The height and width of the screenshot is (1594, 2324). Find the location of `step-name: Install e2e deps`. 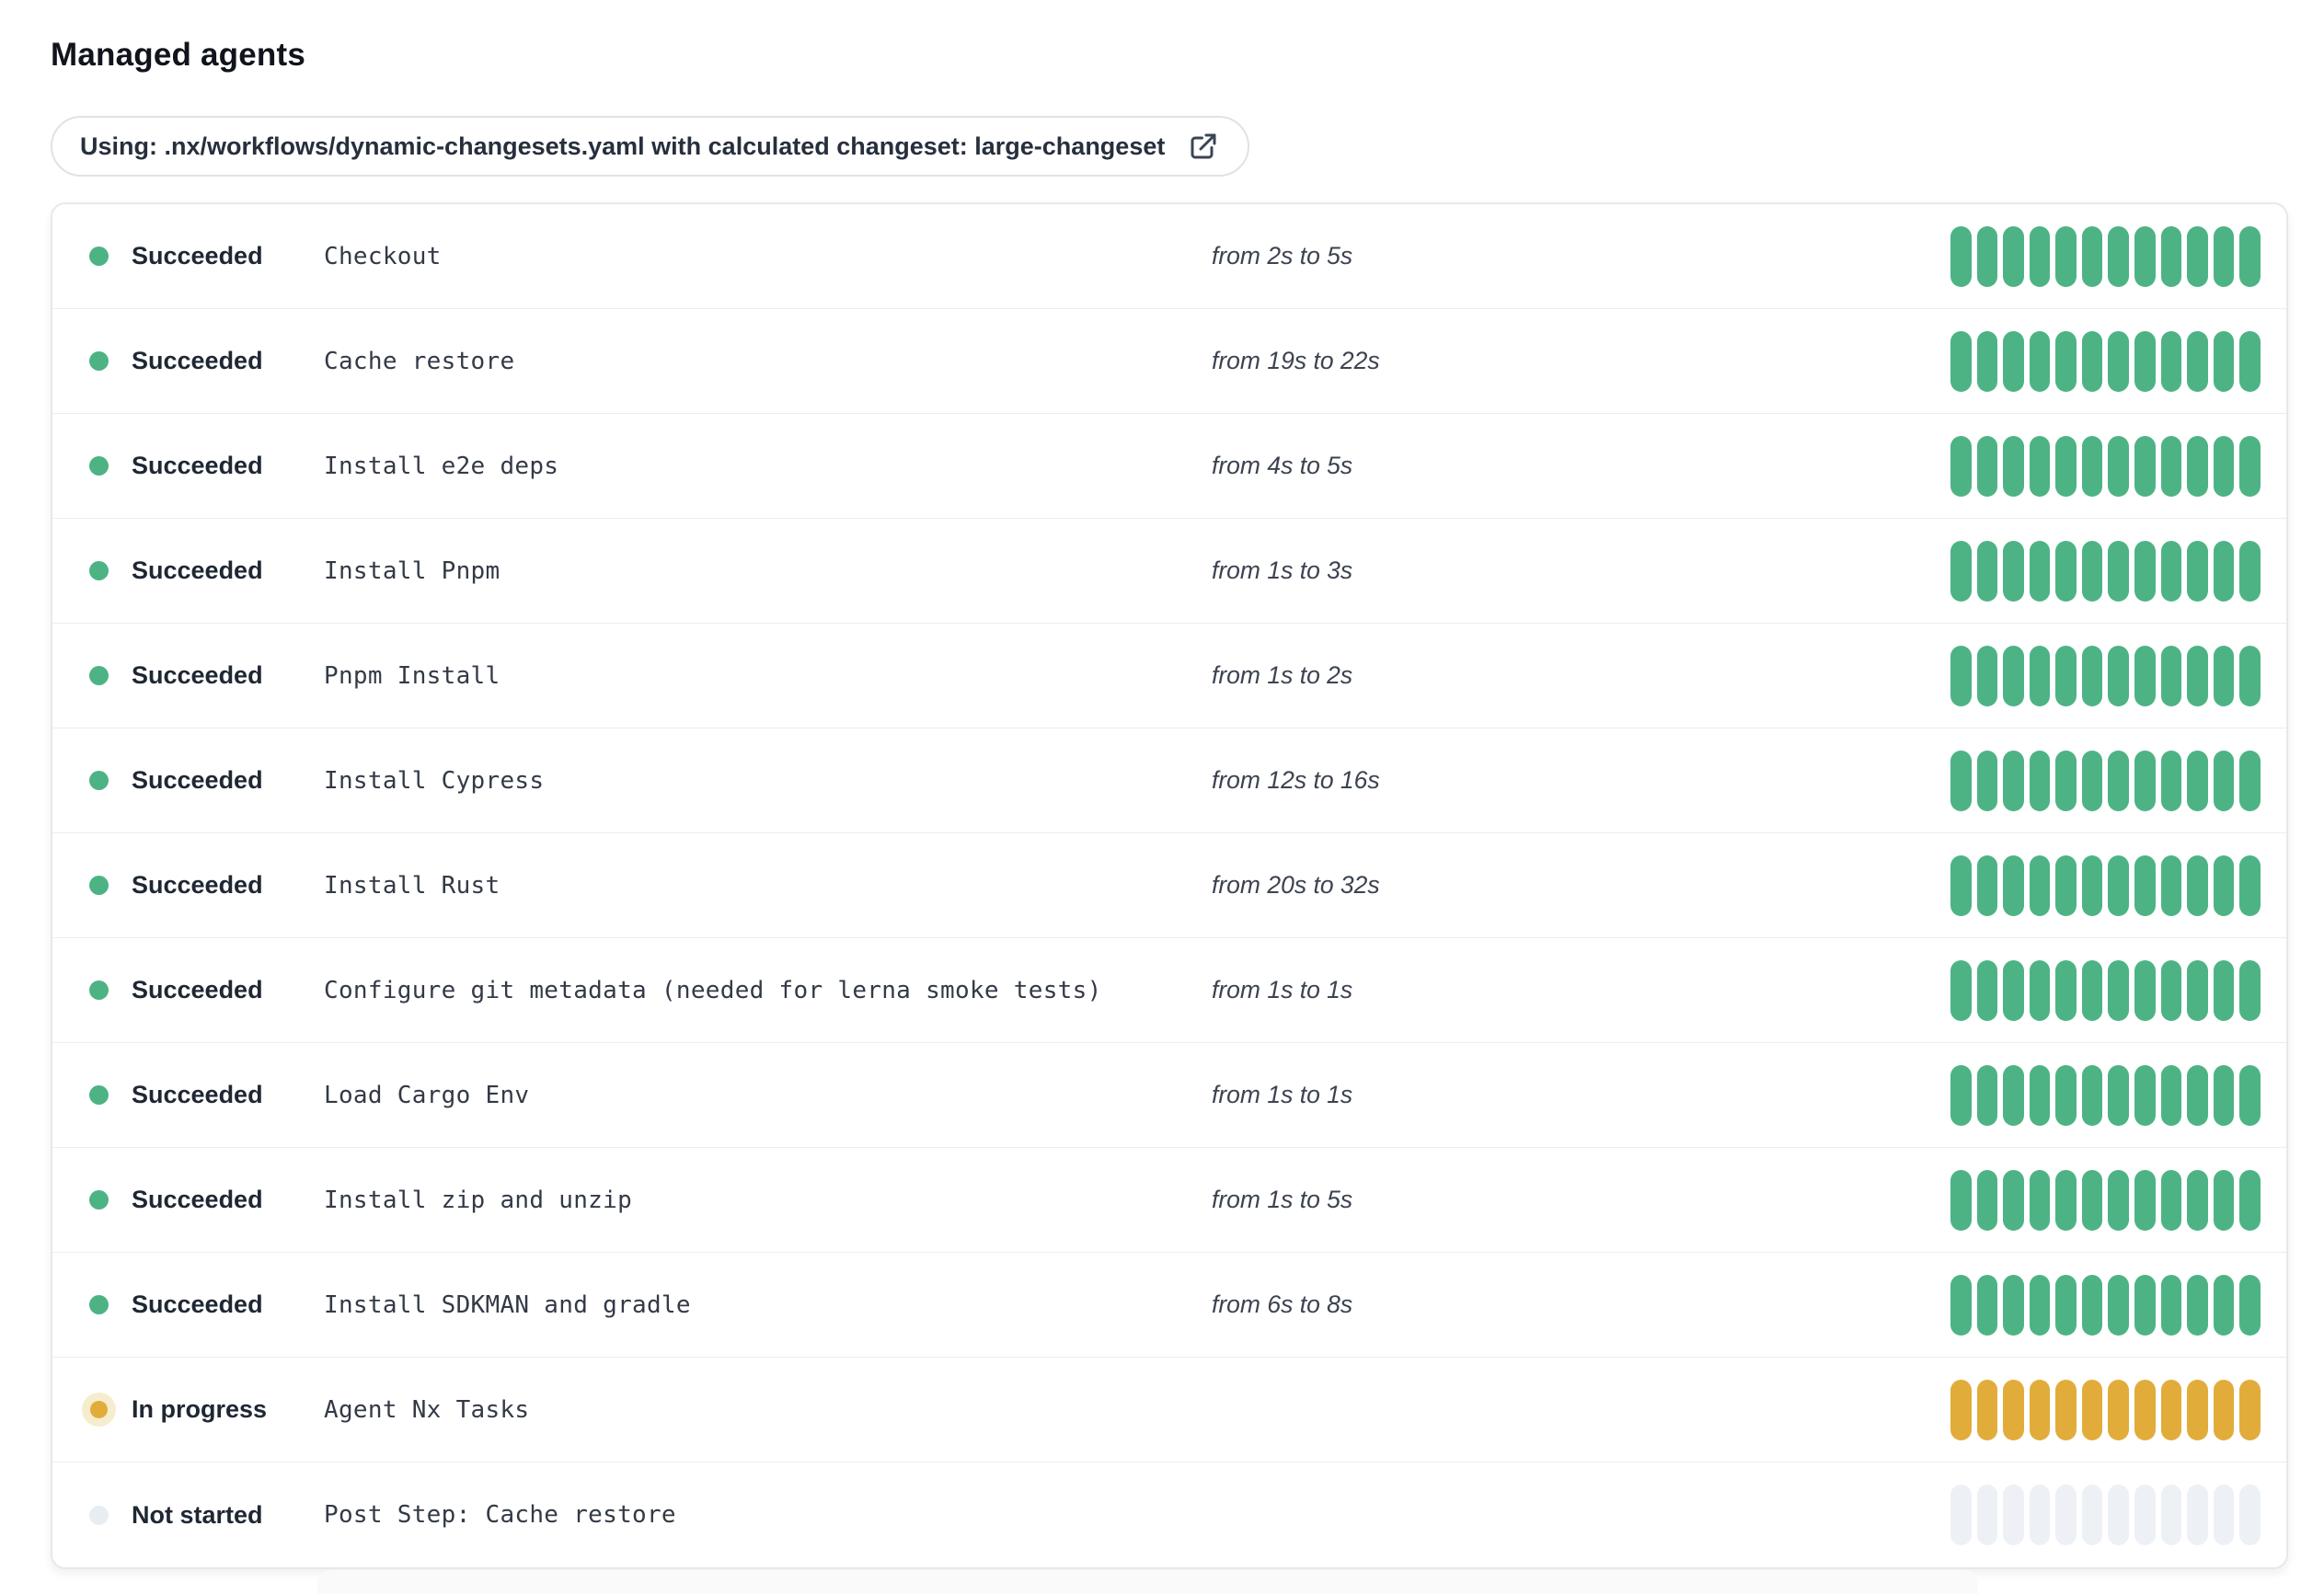

step-name: Install e2e deps is located at coordinates (441, 466).